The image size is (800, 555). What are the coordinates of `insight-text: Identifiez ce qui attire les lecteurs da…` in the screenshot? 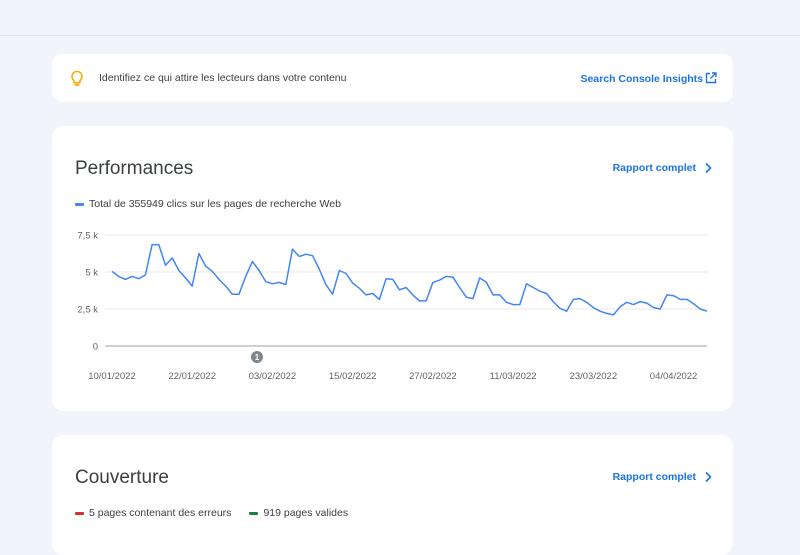 It's located at (223, 78).